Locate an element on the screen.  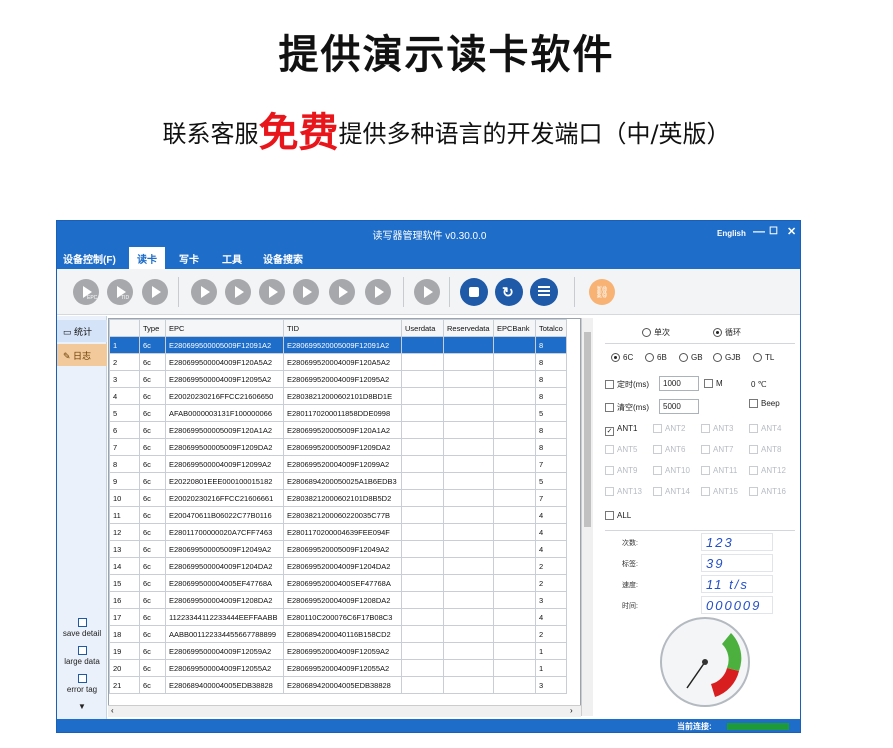
tab-write: 写卡 is located at coordinates (189, 258).